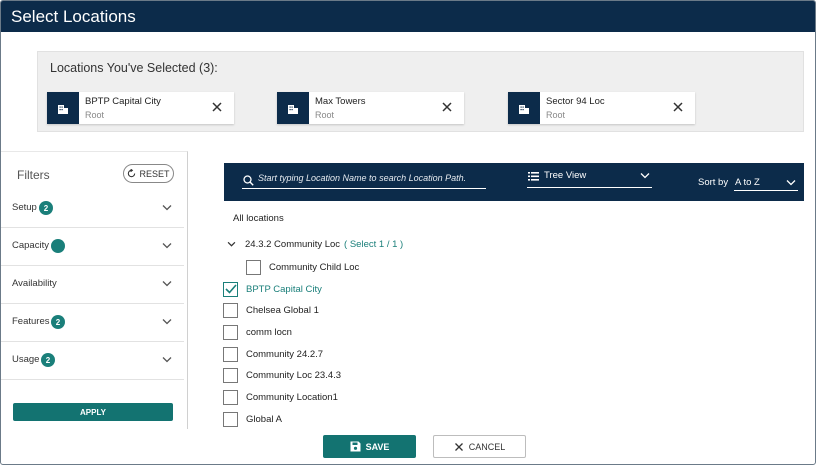 This screenshot has width=816, height=465. What do you see at coordinates (575, 101) in the screenshot?
I see `chip-name: Sector 94 Loc` at bounding box center [575, 101].